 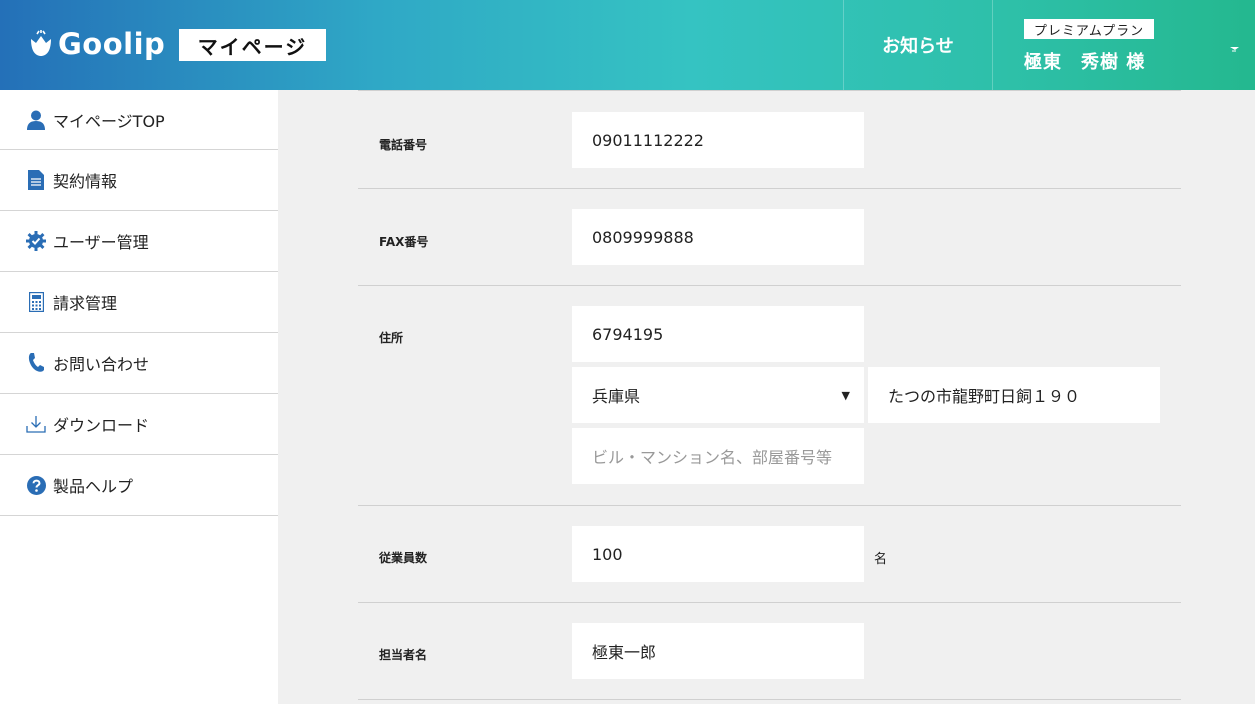 I want to click on sidebar-item-user-management: ユーザー管理, so click(x=139, y=241).